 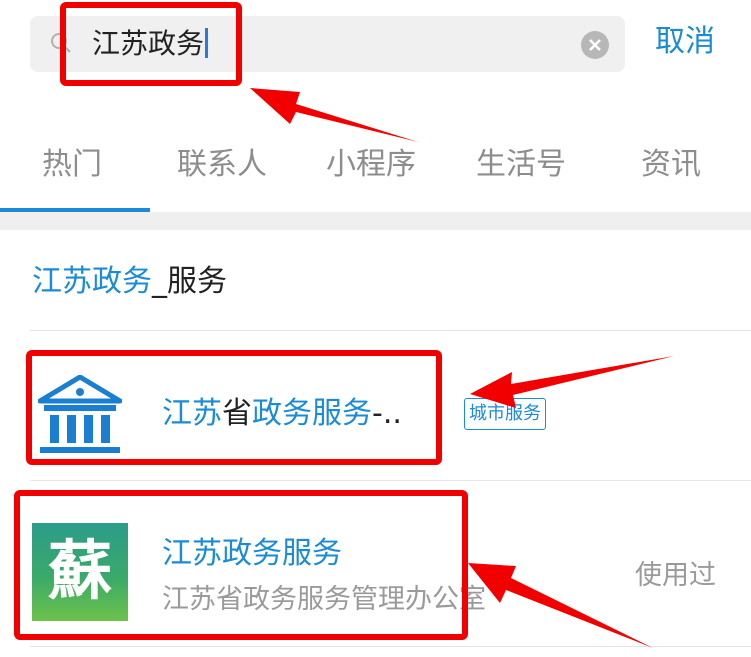 What do you see at coordinates (595, 45) in the screenshot?
I see `clear-icon` at bounding box center [595, 45].